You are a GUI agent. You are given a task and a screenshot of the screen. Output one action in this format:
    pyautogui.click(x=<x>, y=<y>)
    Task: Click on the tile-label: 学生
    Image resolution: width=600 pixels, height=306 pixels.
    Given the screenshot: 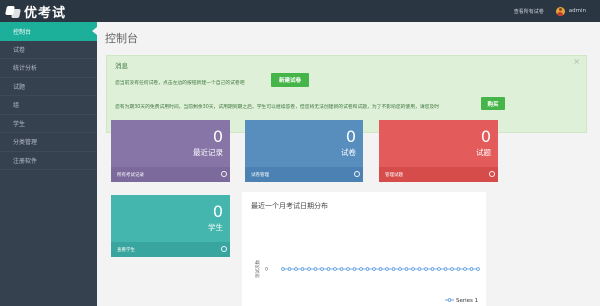 What is the action you would take?
    pyautogui.click(x=215, y=227)
    